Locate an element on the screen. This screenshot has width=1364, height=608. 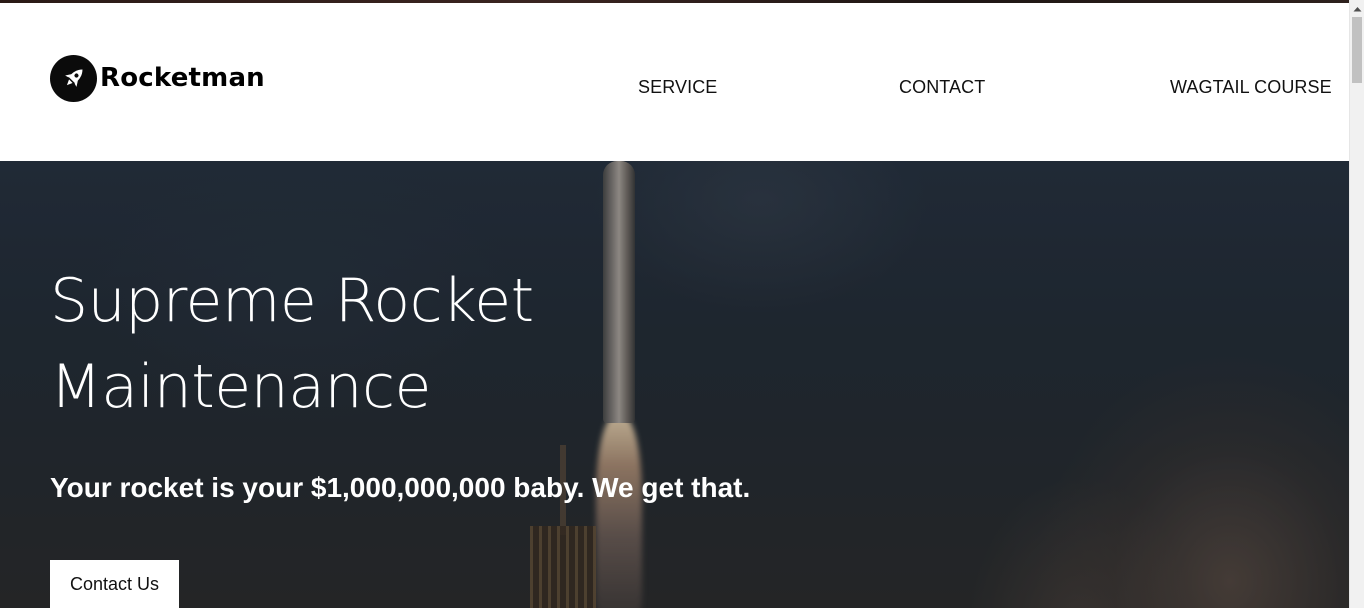
nav-link-contact: CONTACT is located at coordinates (942, 87).